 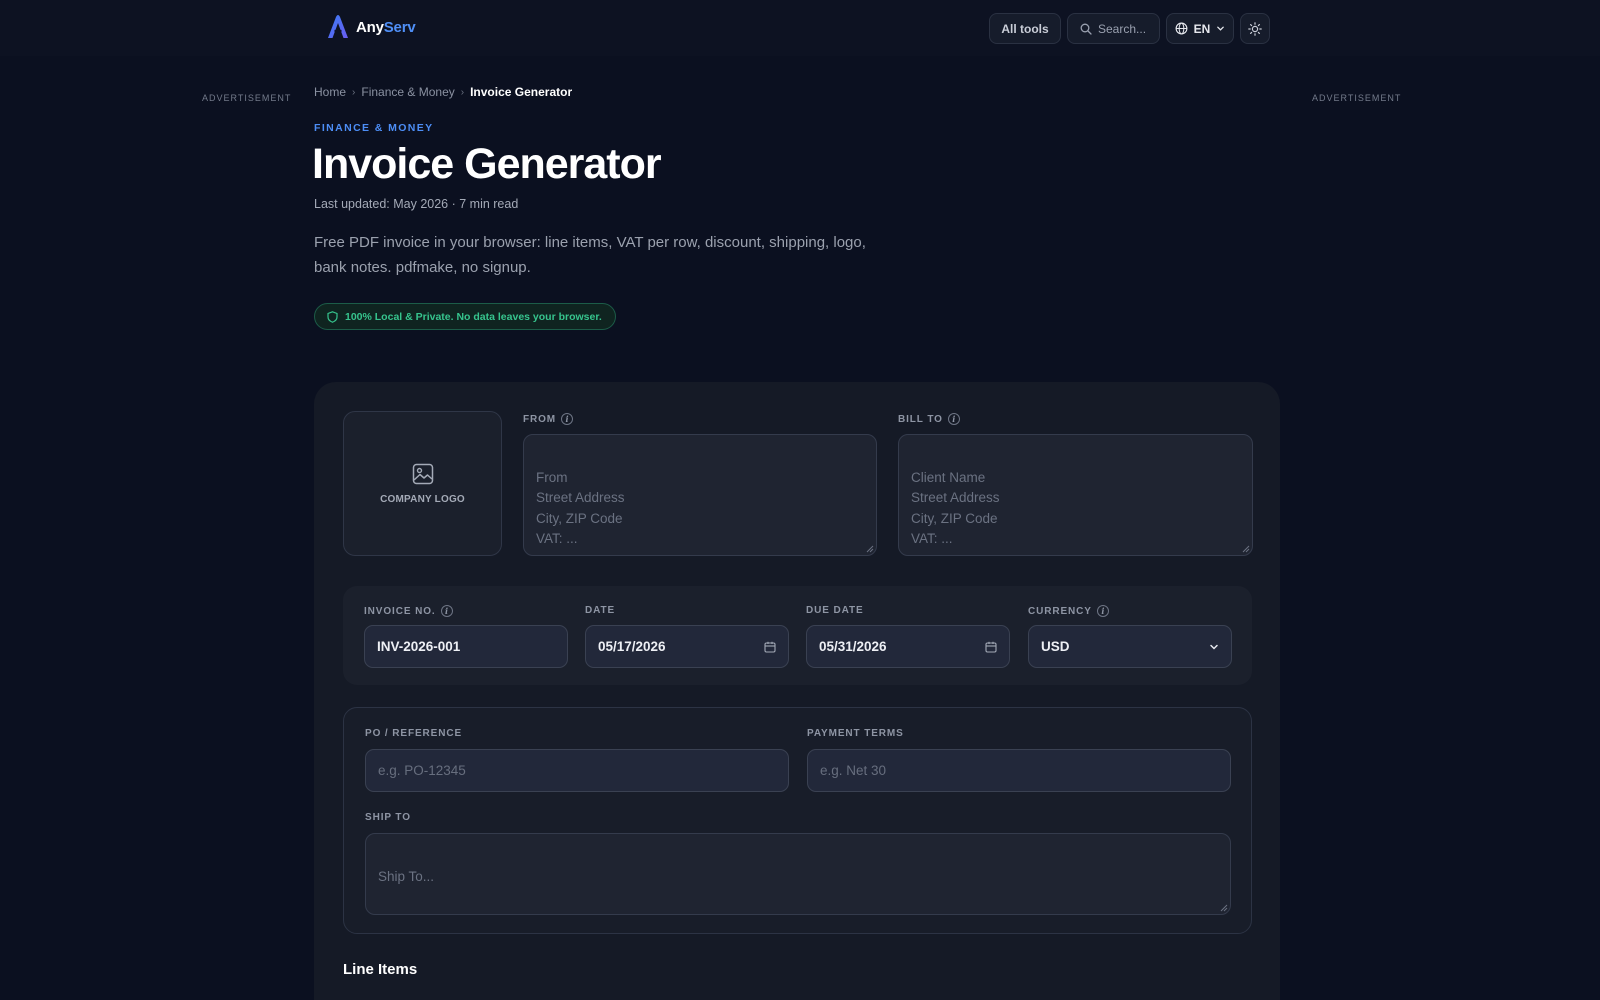 What do you see at coordinates (414, 733) in the screenshot?
I see `po-reference-label: PO / REFERENCE` at bounding box center [414, 733].